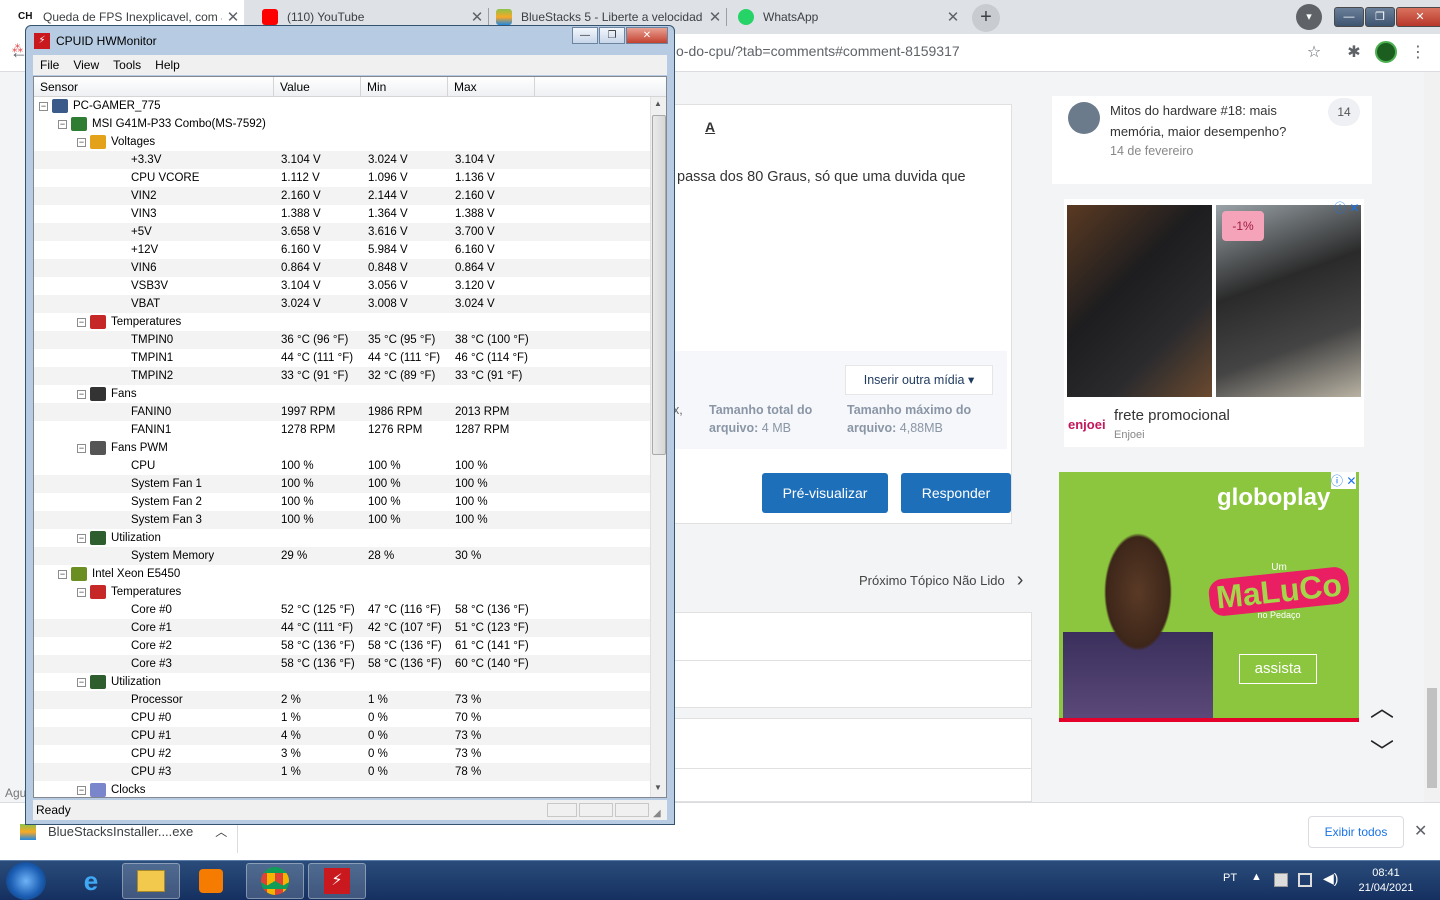 The width and height of the screenshot is (1440, 900). I want to click on column-max: Max, so click(491, 87).